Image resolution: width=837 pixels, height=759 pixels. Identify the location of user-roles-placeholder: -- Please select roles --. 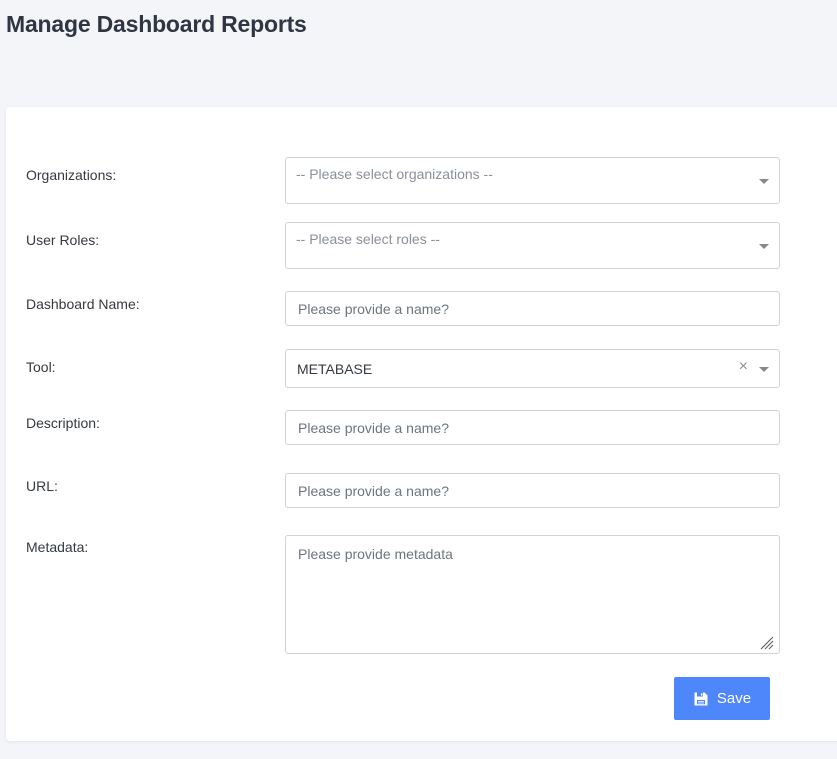
(368, 239).